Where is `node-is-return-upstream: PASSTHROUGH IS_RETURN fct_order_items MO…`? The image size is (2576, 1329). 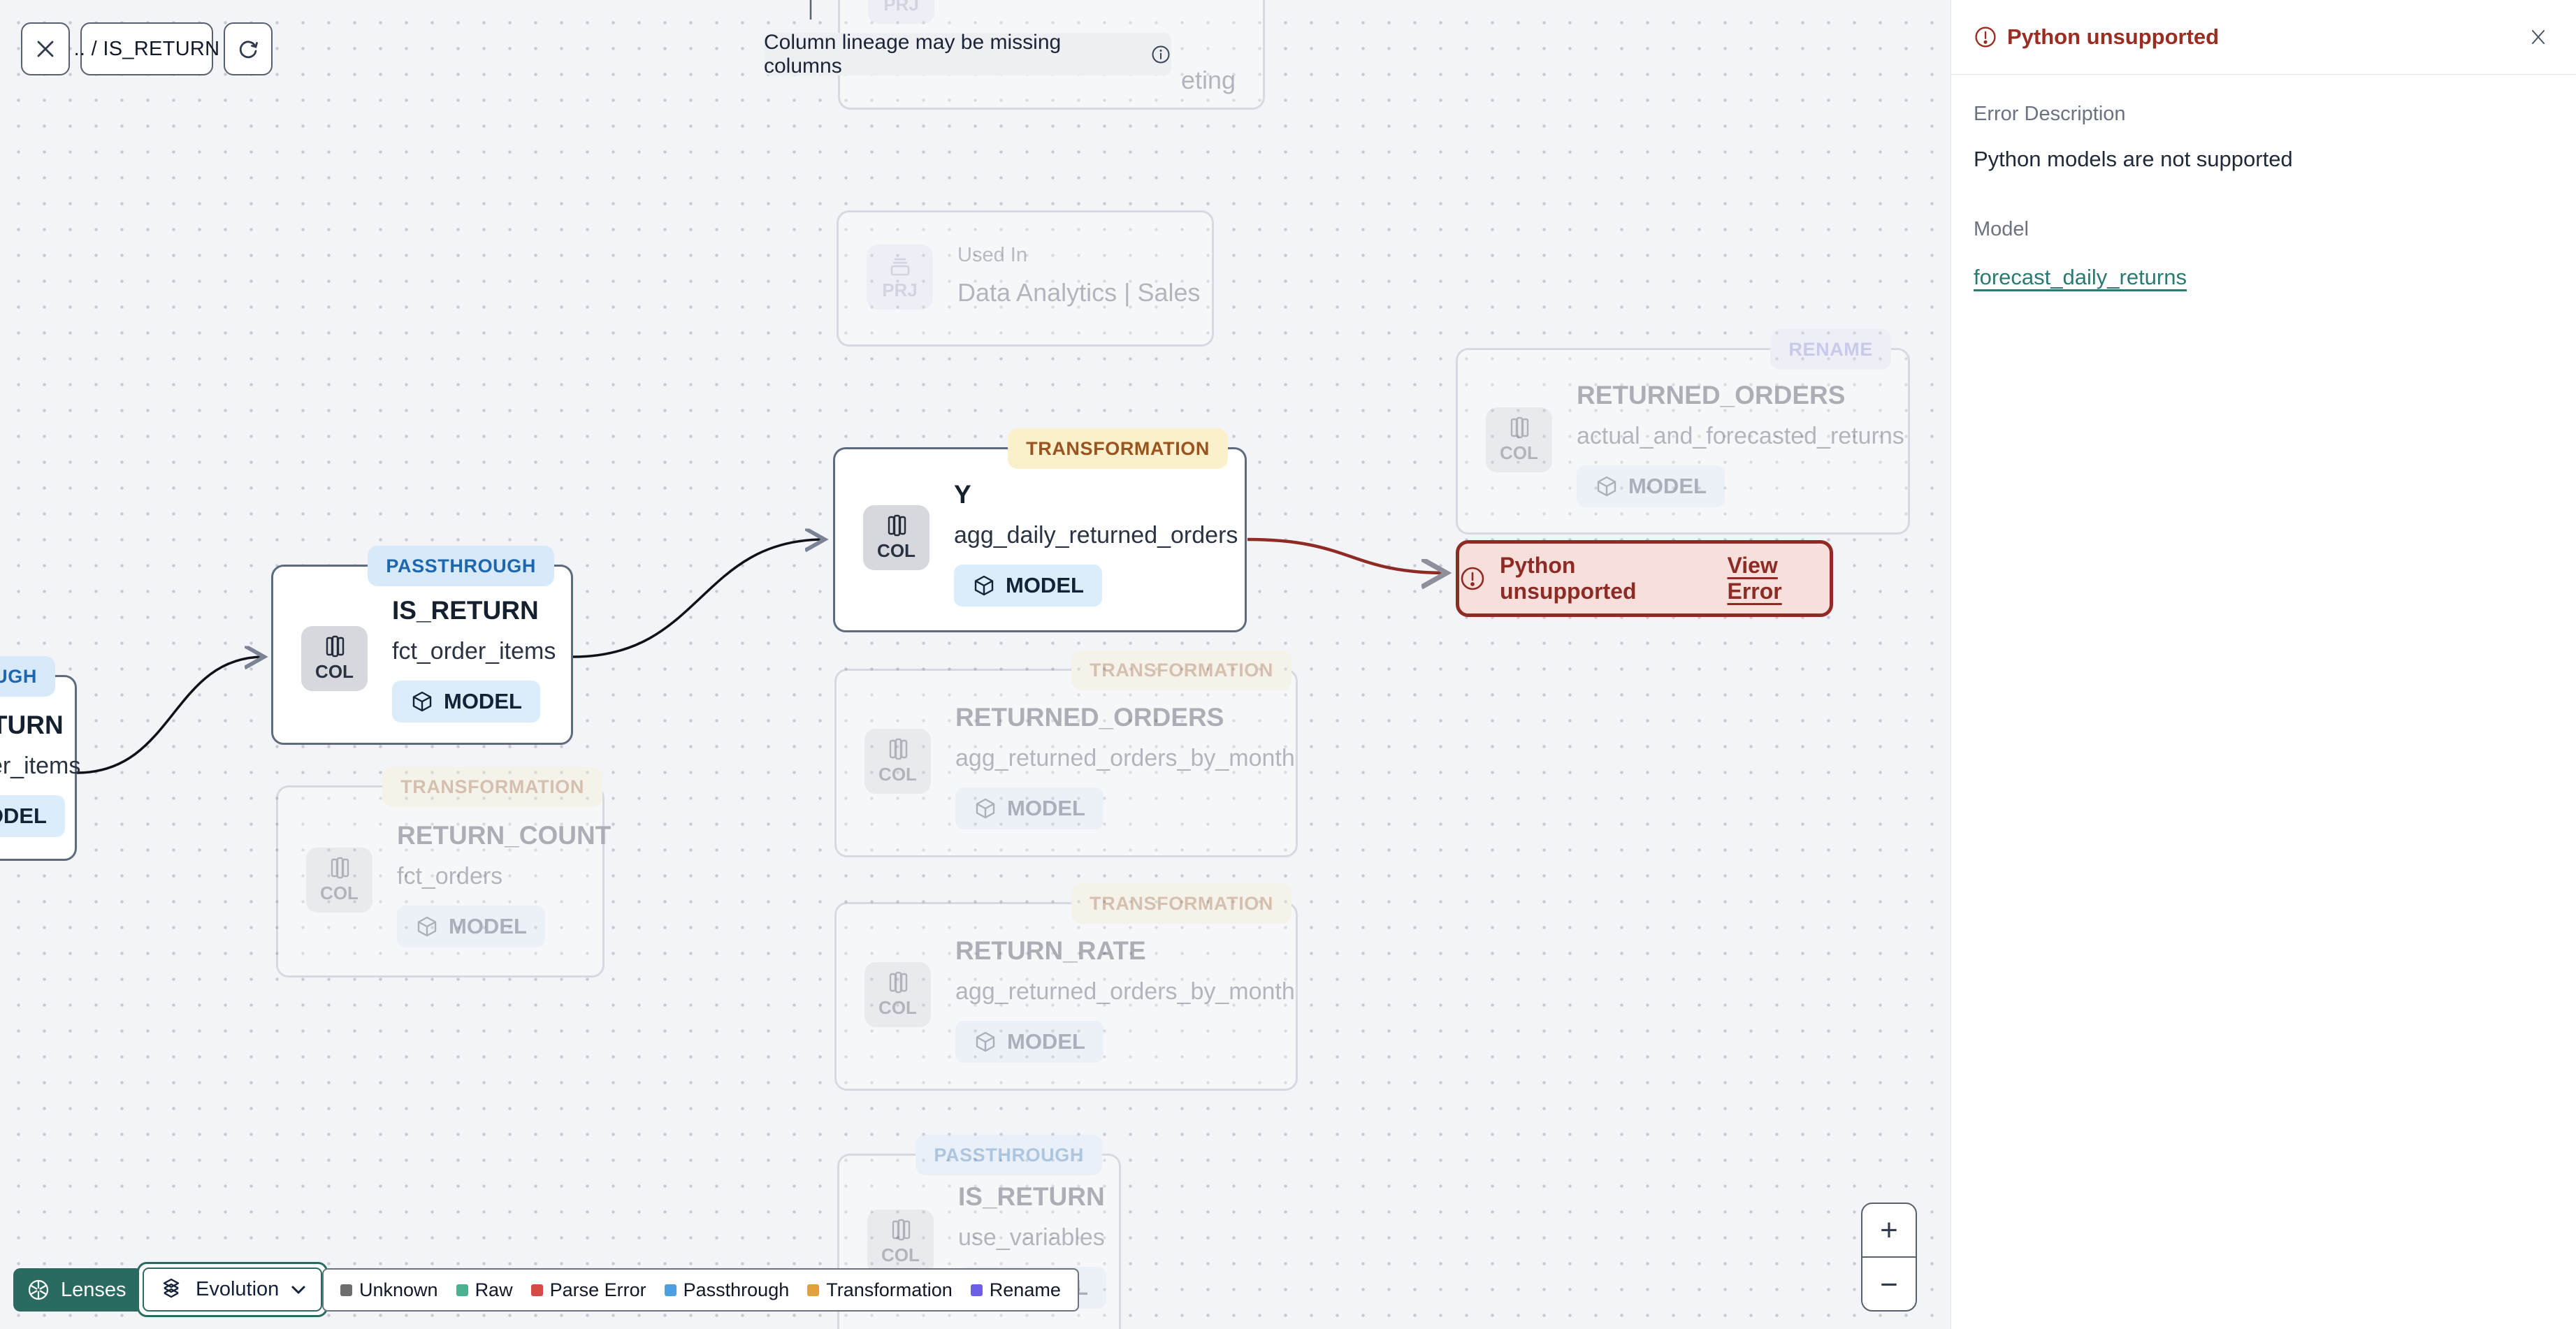 node-is-return-upstream: PASSTHROUGH IS_RETURN fct_order_items MO… is located at coordinates (40, 758).